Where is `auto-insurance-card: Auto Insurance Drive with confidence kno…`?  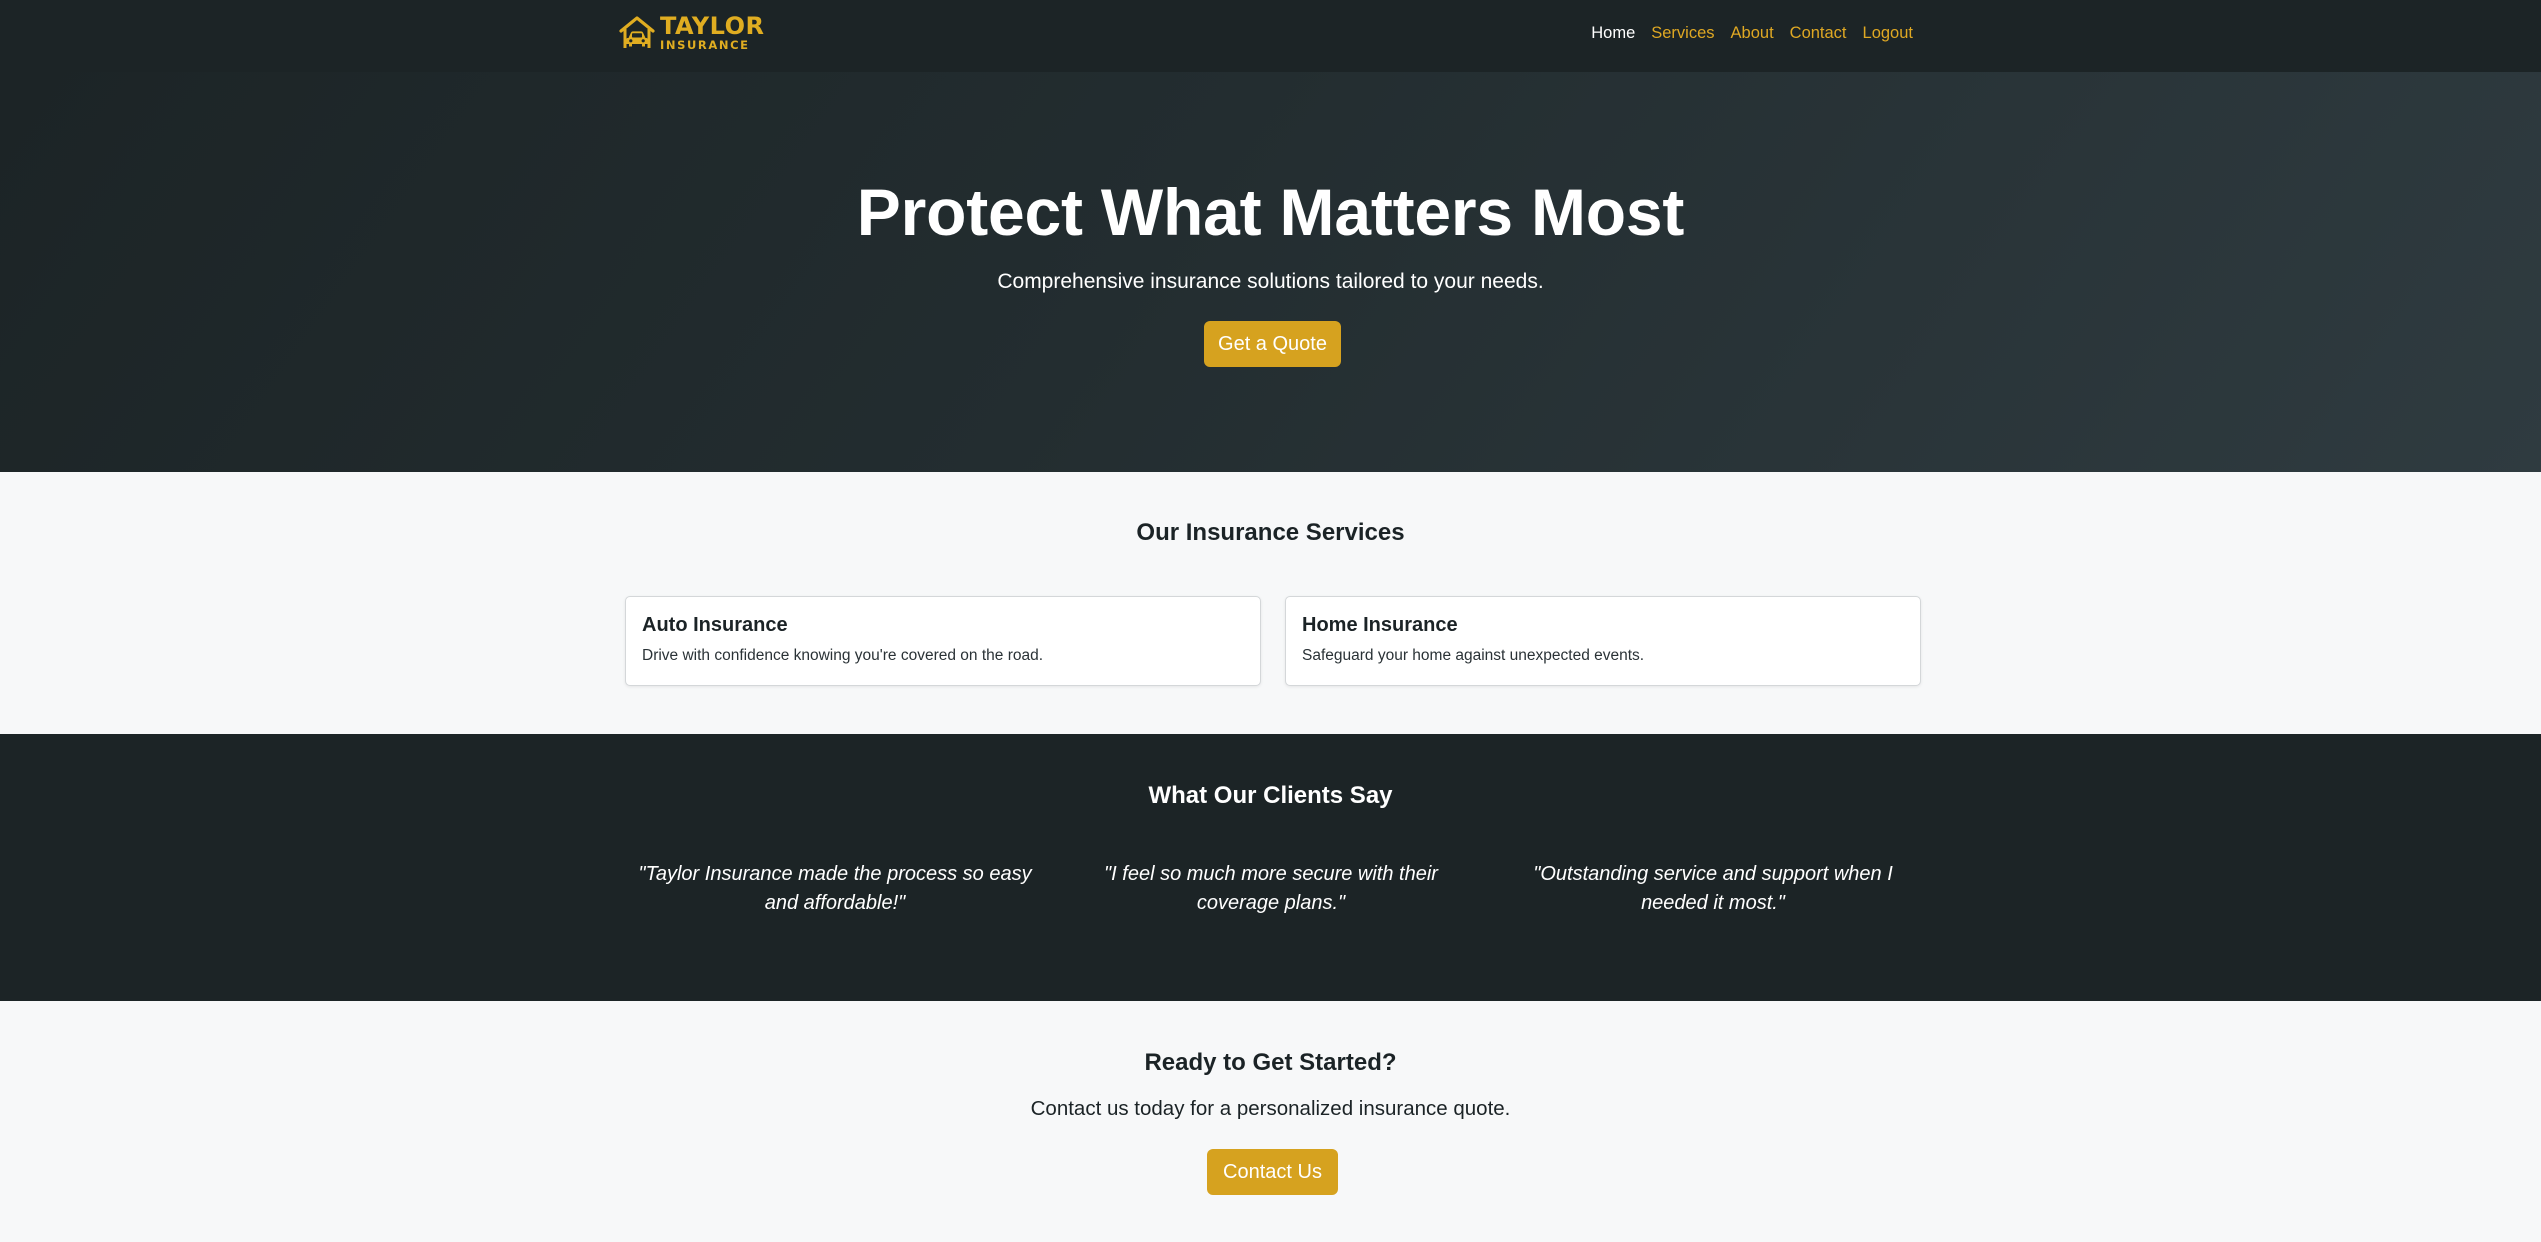 auto-insurance-card: Auto Insurance Drive with confidence kno… is located at coordinates (943, 641).